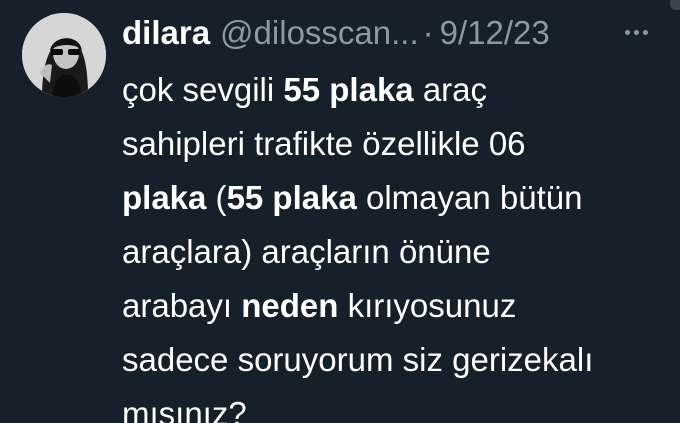  Describe the element at coordinates (290, 305) in the screenshot. I see `bold-text: neden` at that location.